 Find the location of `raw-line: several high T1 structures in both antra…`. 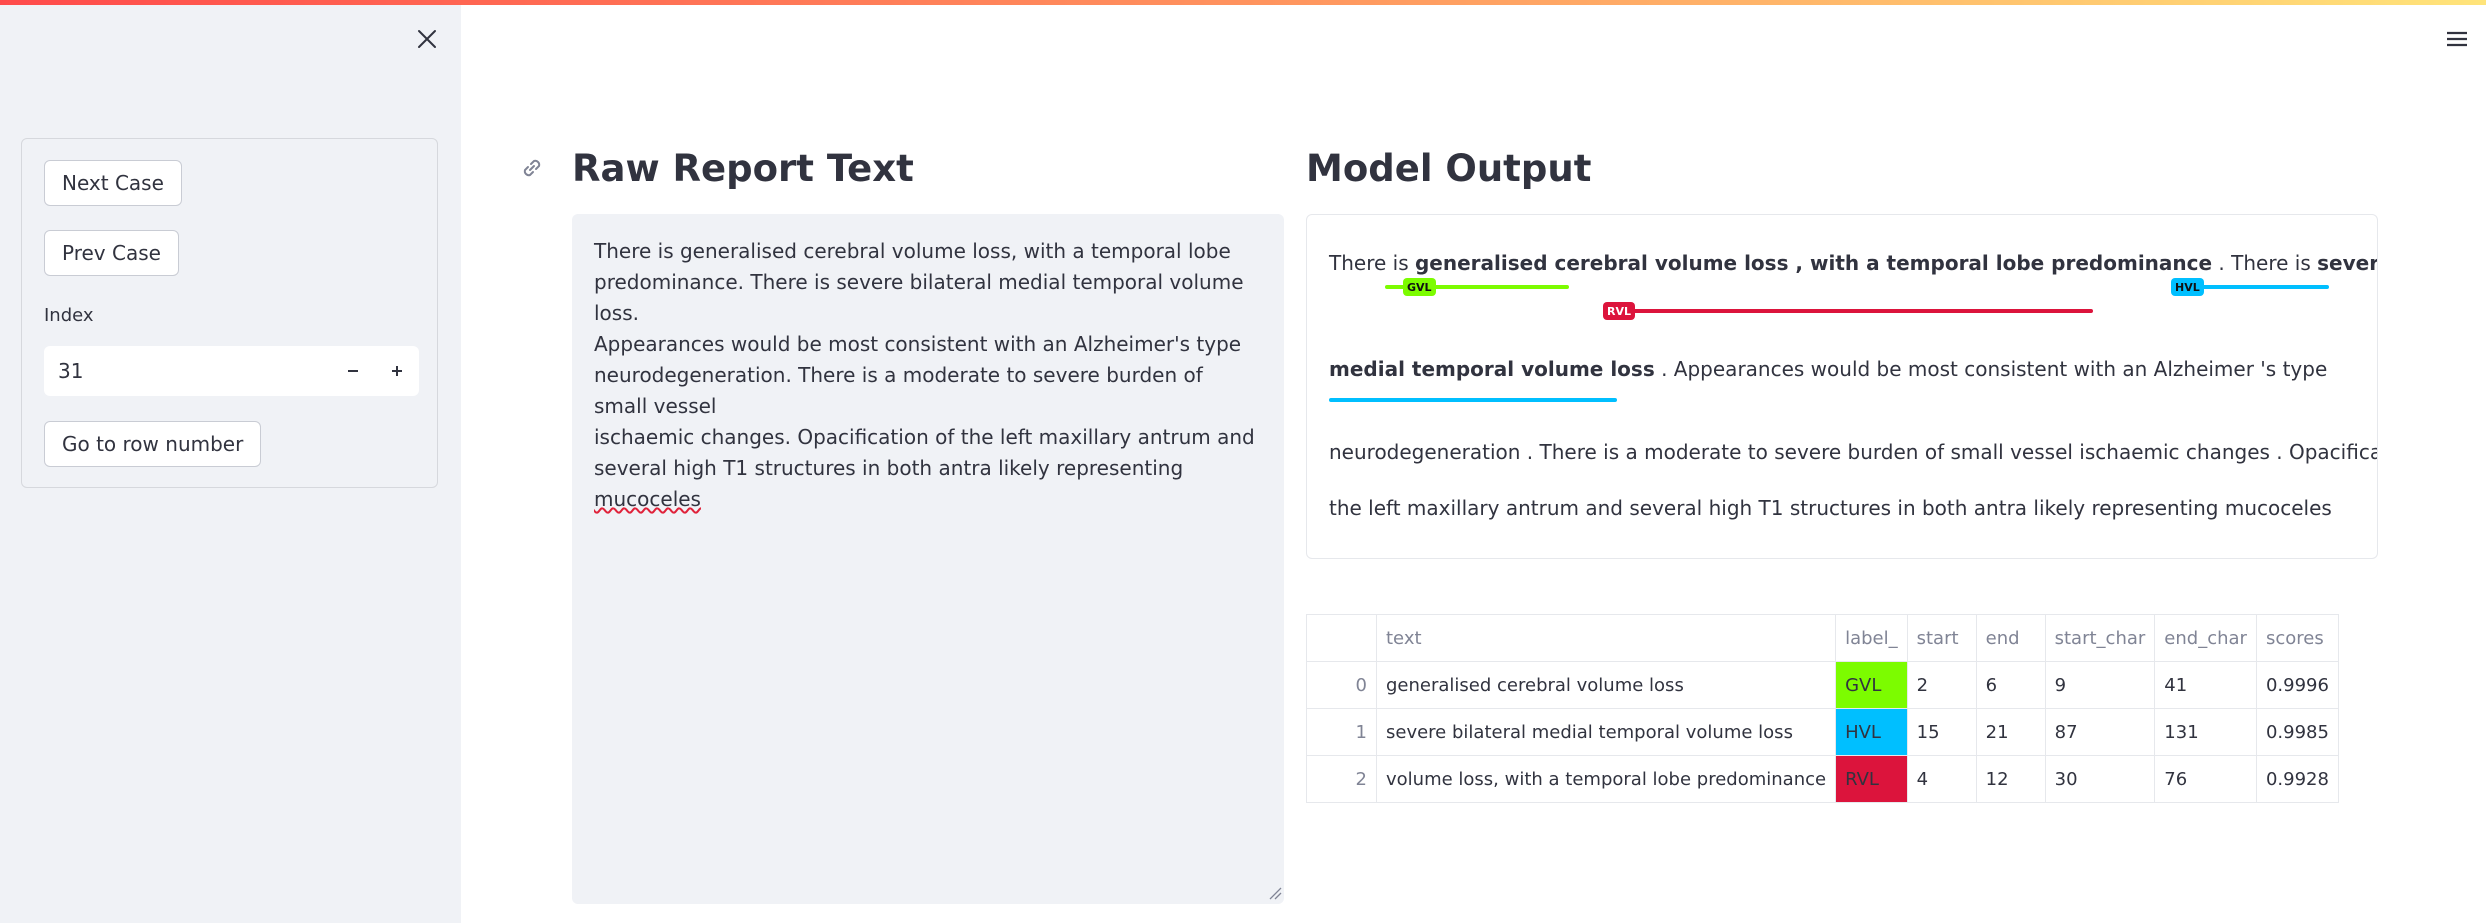

raw-line: several high T1 structures in both antra… is located at coordinates (928, 484).